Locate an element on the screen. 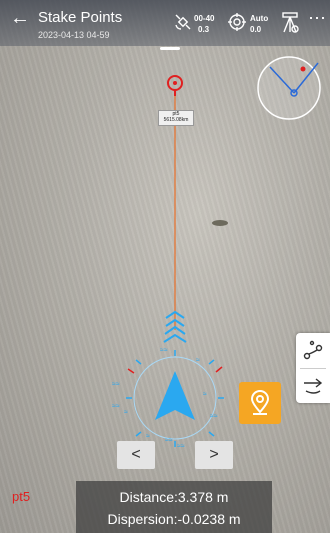 Image resolution: width=330 pixels, height=533 pixels. distance-text: Distance:3.378 m is located at coordinates (174, 497).